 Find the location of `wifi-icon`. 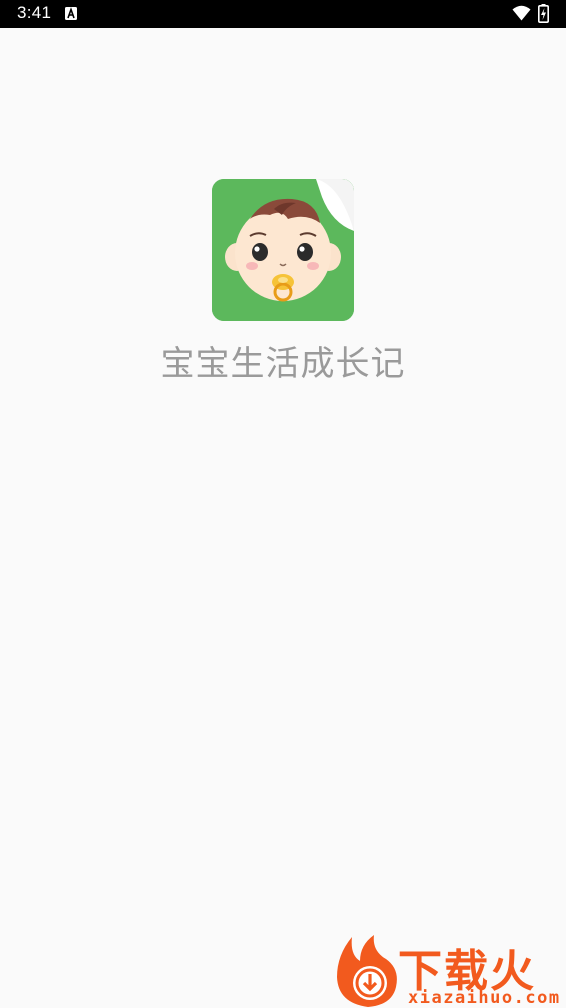

wifi-icon is located at coordinates (521, 13).